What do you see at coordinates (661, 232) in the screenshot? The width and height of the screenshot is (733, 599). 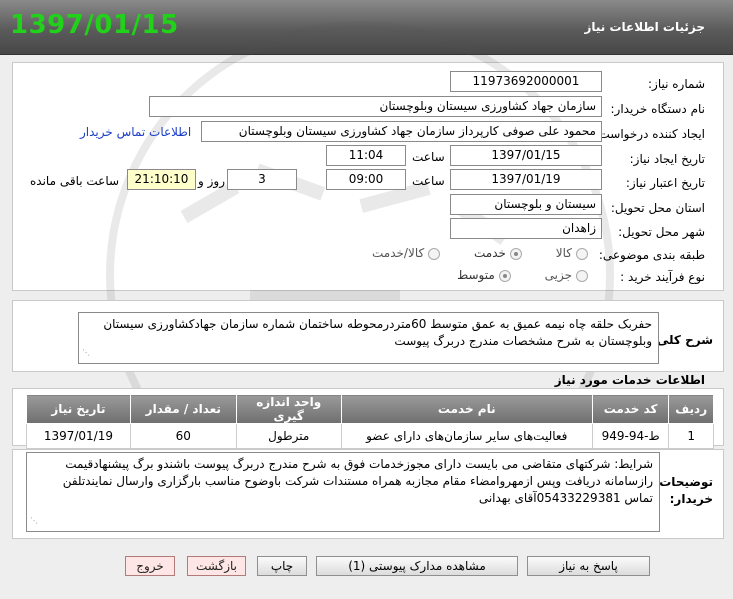 I see `city-label: شهر محل تحویل:` at bounding box center [661, 232].